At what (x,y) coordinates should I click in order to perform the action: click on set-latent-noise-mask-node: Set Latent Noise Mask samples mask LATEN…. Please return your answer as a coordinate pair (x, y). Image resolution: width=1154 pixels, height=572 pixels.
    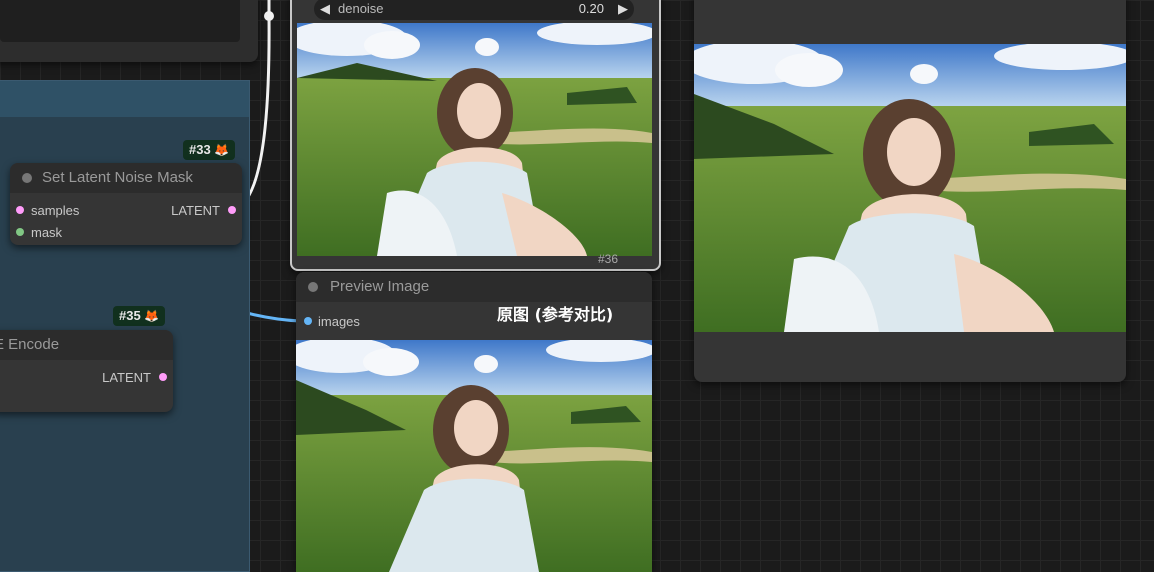
    Looking at the image, I should click on (126, 204).